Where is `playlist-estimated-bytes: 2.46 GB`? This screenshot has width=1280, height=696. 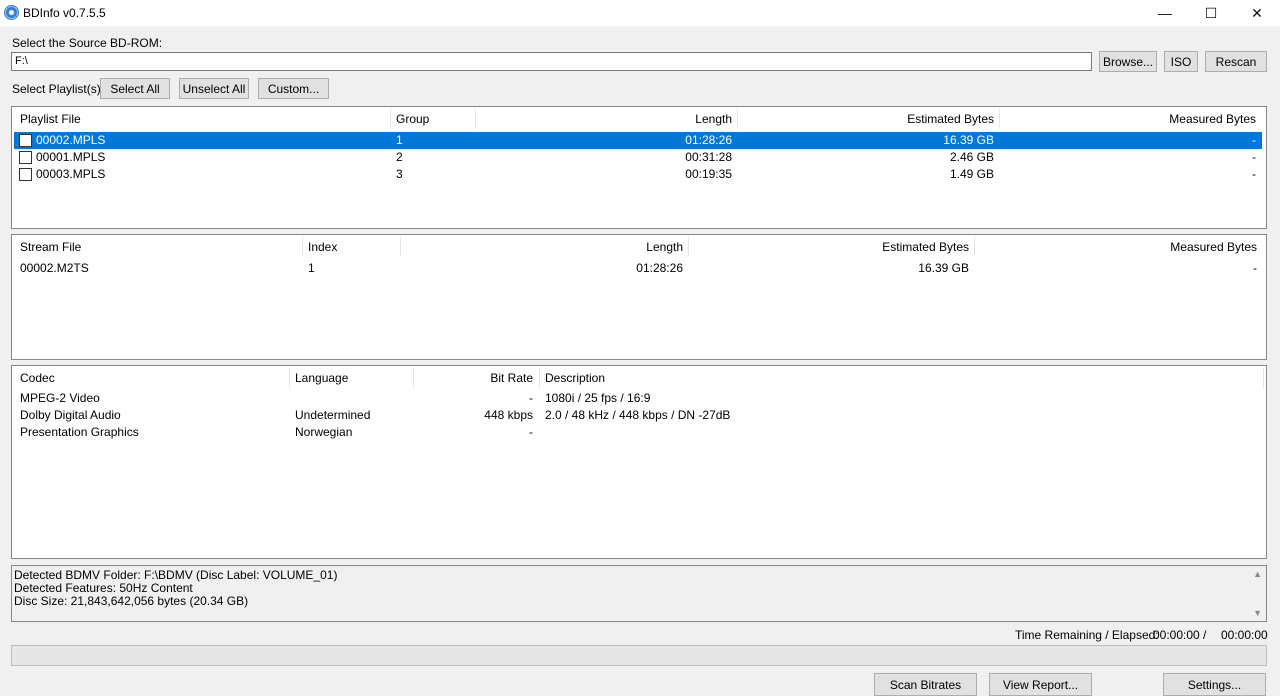
playlist-estimated-bytes: 2.46 GB is located at coordinates (971, 157).